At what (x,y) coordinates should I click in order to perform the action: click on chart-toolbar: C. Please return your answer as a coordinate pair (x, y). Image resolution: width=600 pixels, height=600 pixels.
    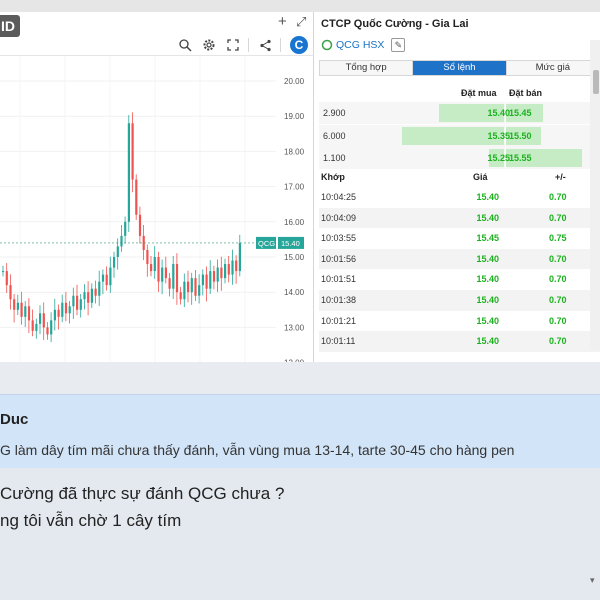
    Looking at the image, I should click on (157, 45).